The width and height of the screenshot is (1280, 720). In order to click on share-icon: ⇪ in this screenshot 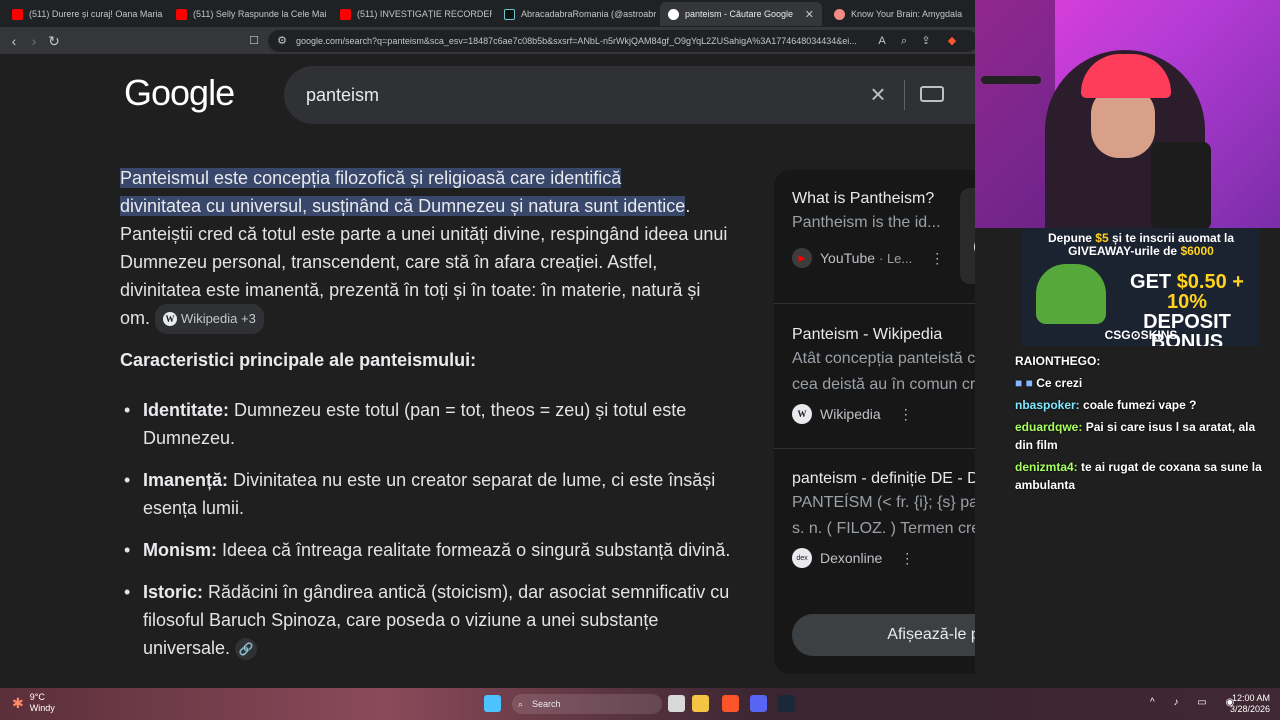, I will do `click(926, 41)`.